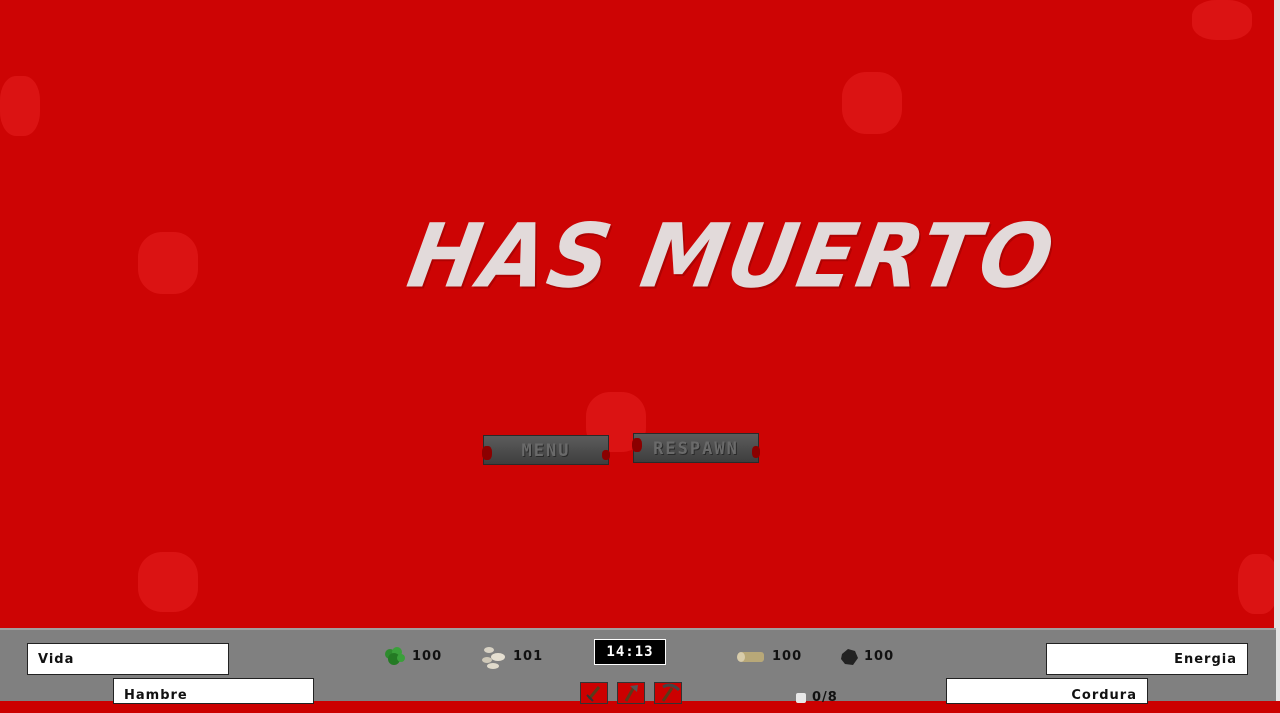  I want to click on plant-value: 100, so click(427, 656).